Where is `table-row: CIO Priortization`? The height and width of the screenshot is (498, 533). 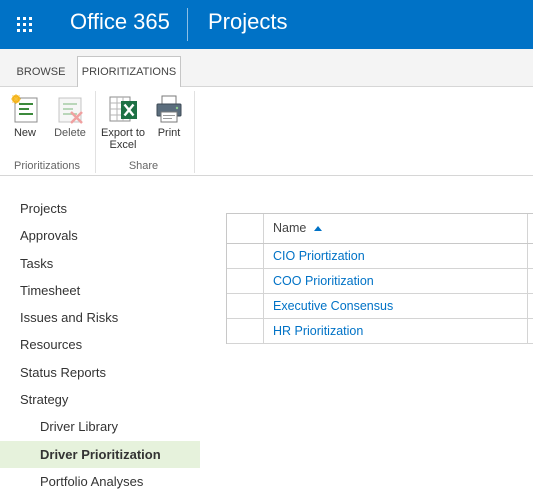
table-row: CIO Priortization is located at coordinates (380, 256).